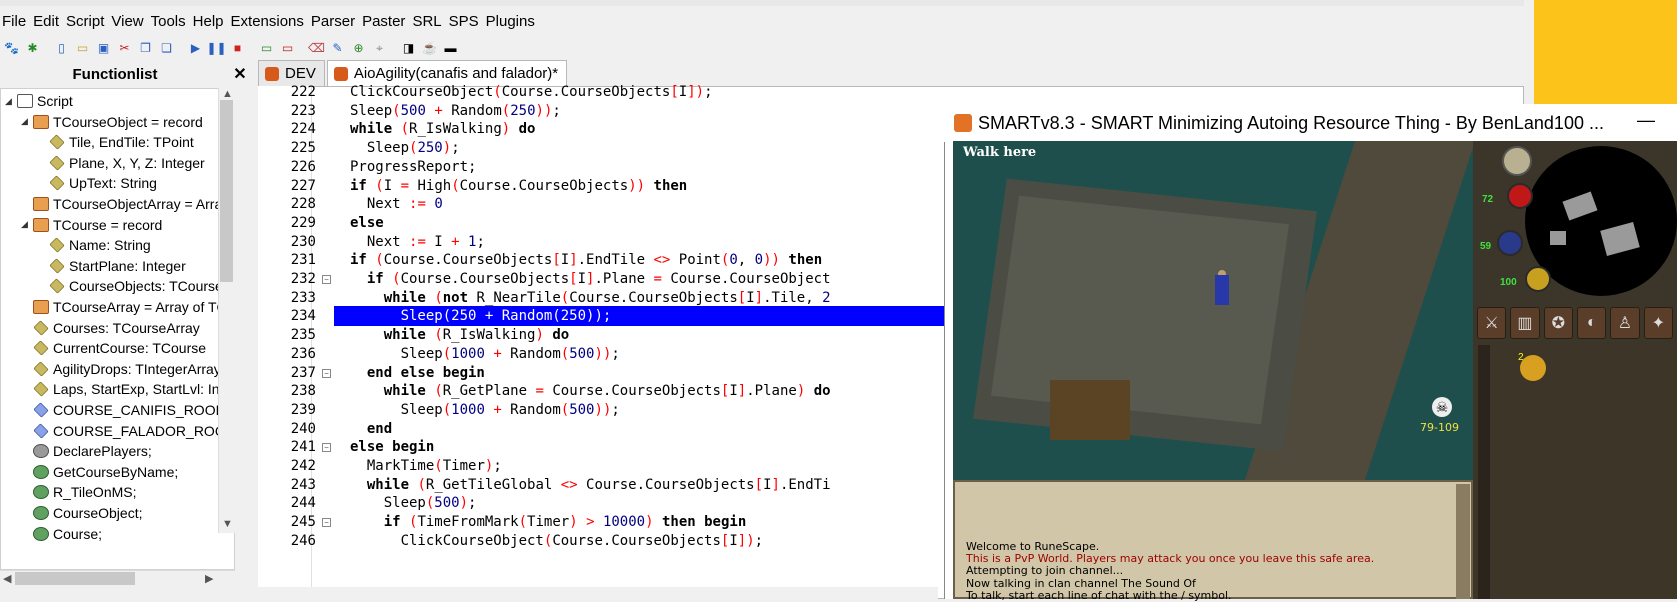 The width and height of the screenshot is (1677, 602). I want to click on chat-scrollbar, so click(1463, 541).